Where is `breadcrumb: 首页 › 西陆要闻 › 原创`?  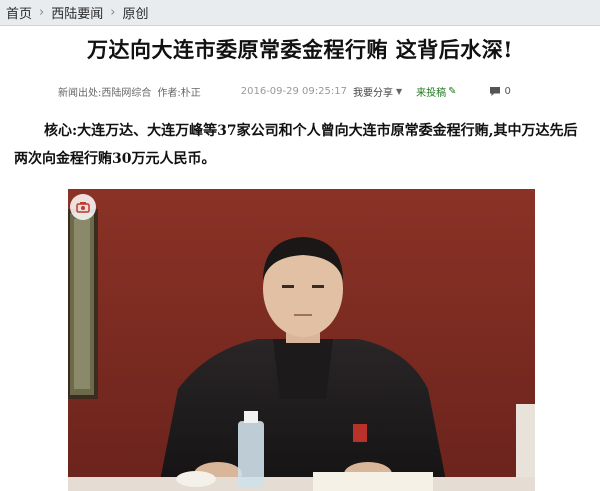
breadcrumb: 首页 › 西陆要闻 › 原创 is located at coordinates (300, 13).